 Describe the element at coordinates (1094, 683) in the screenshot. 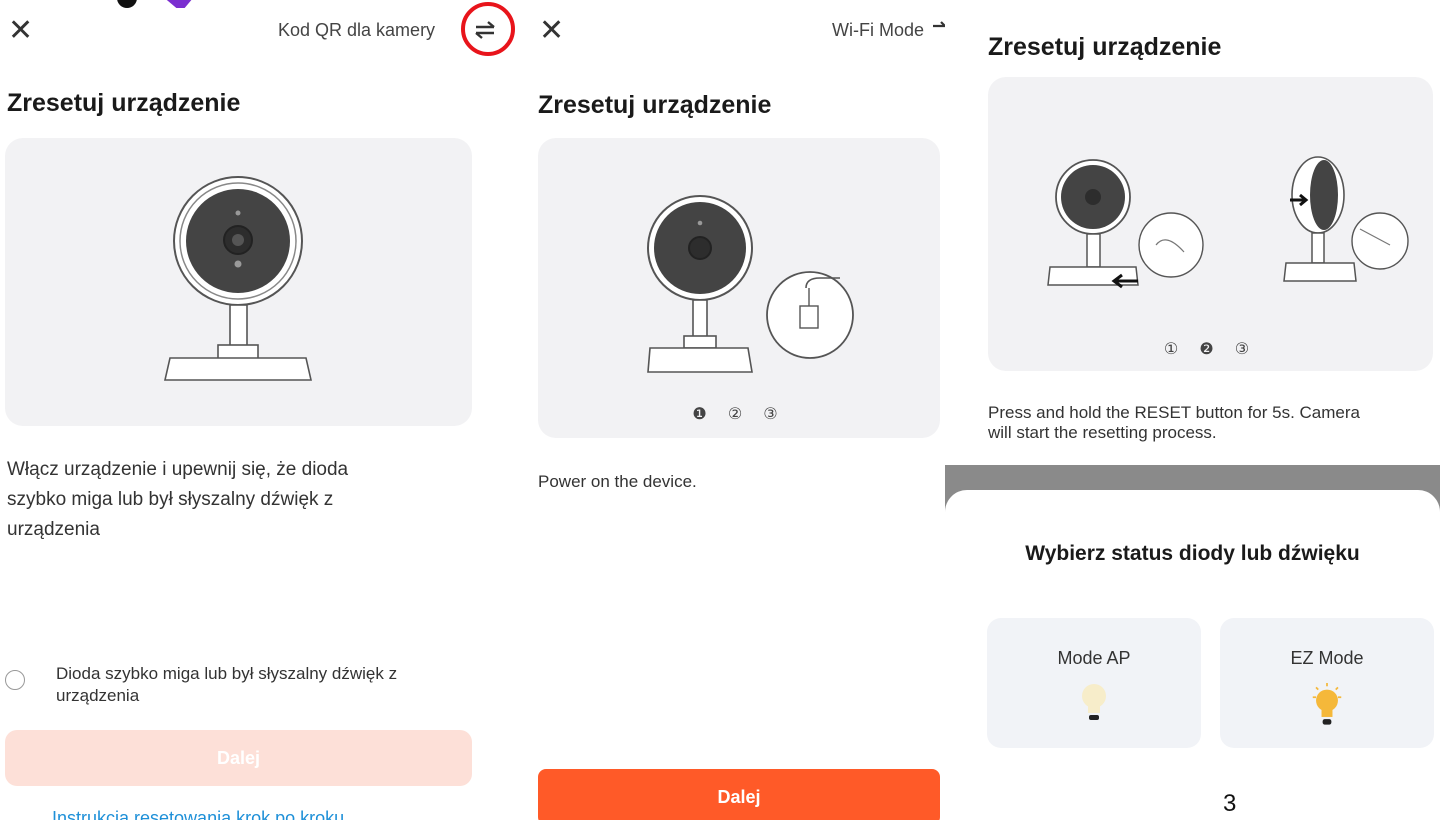

I see `mode-ap-option: Mode AP` at that location.